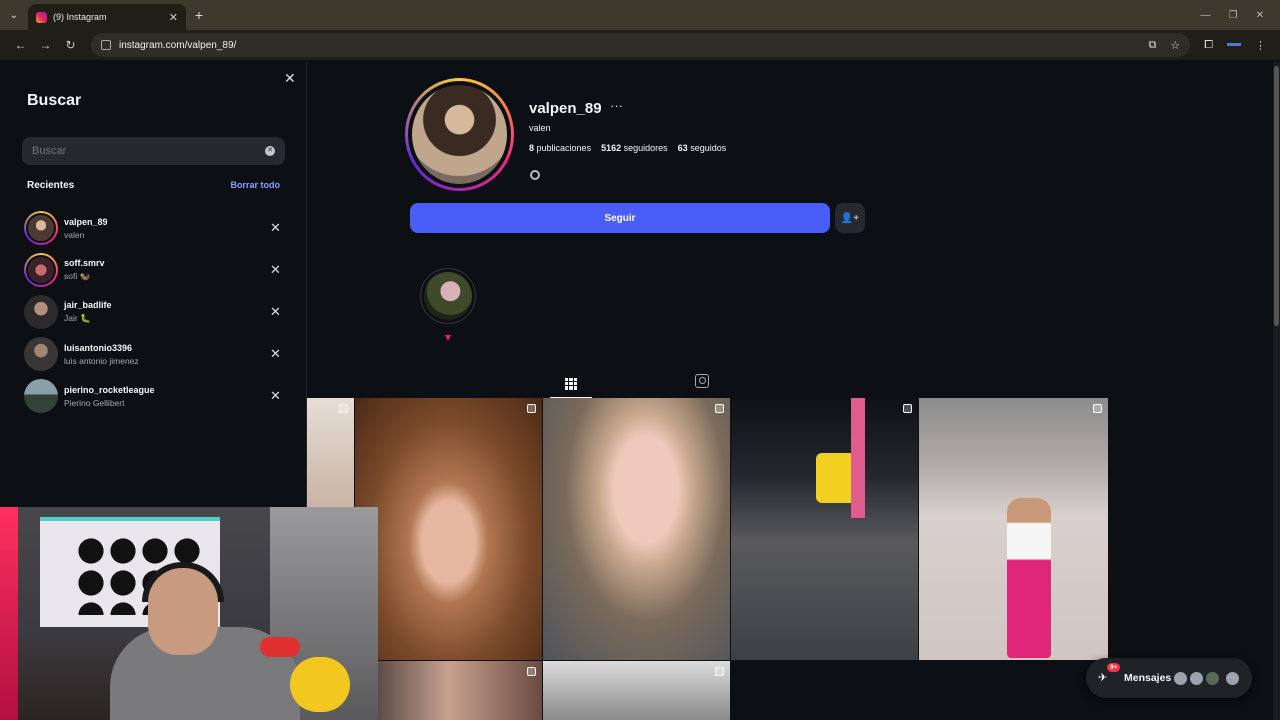 The image size is (1280, 720). What do you see at coordinates (1233, 15) in the screenshot?
I see `restore-icon: ❐` at bounding box center [1233, 15].